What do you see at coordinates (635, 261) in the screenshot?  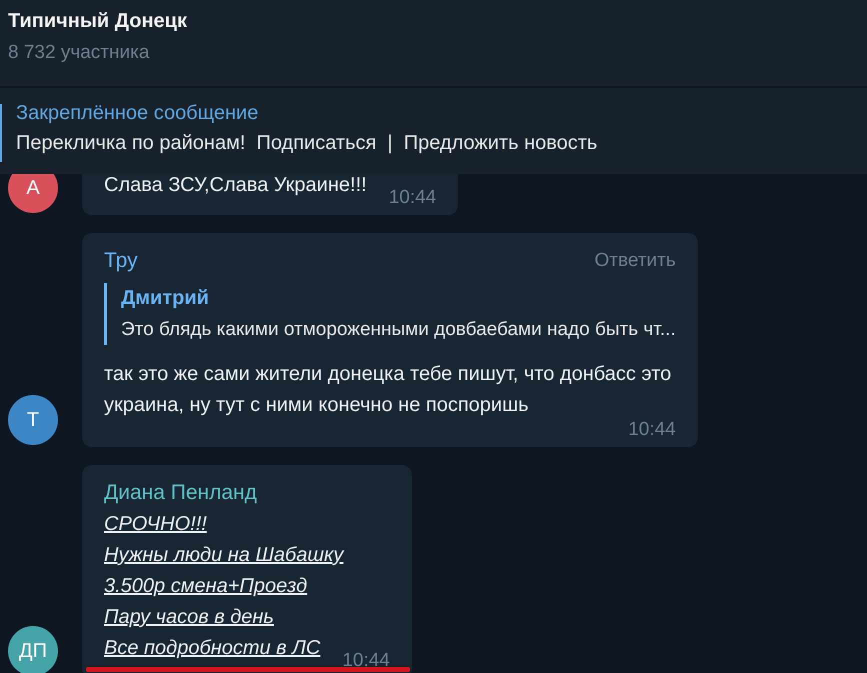 I see `reply-link: Ответить` at bounding box center [635, 261].